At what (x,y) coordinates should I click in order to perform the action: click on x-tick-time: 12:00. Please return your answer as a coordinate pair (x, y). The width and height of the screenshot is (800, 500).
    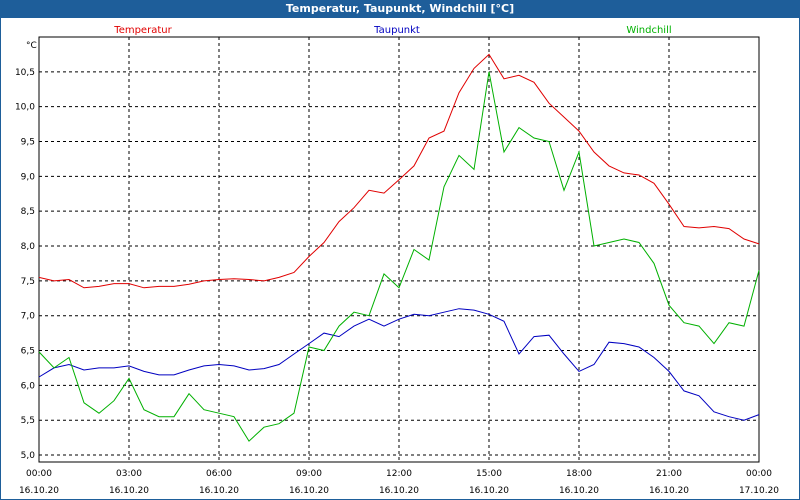
    Looking at the image, I should click on (399, 474).